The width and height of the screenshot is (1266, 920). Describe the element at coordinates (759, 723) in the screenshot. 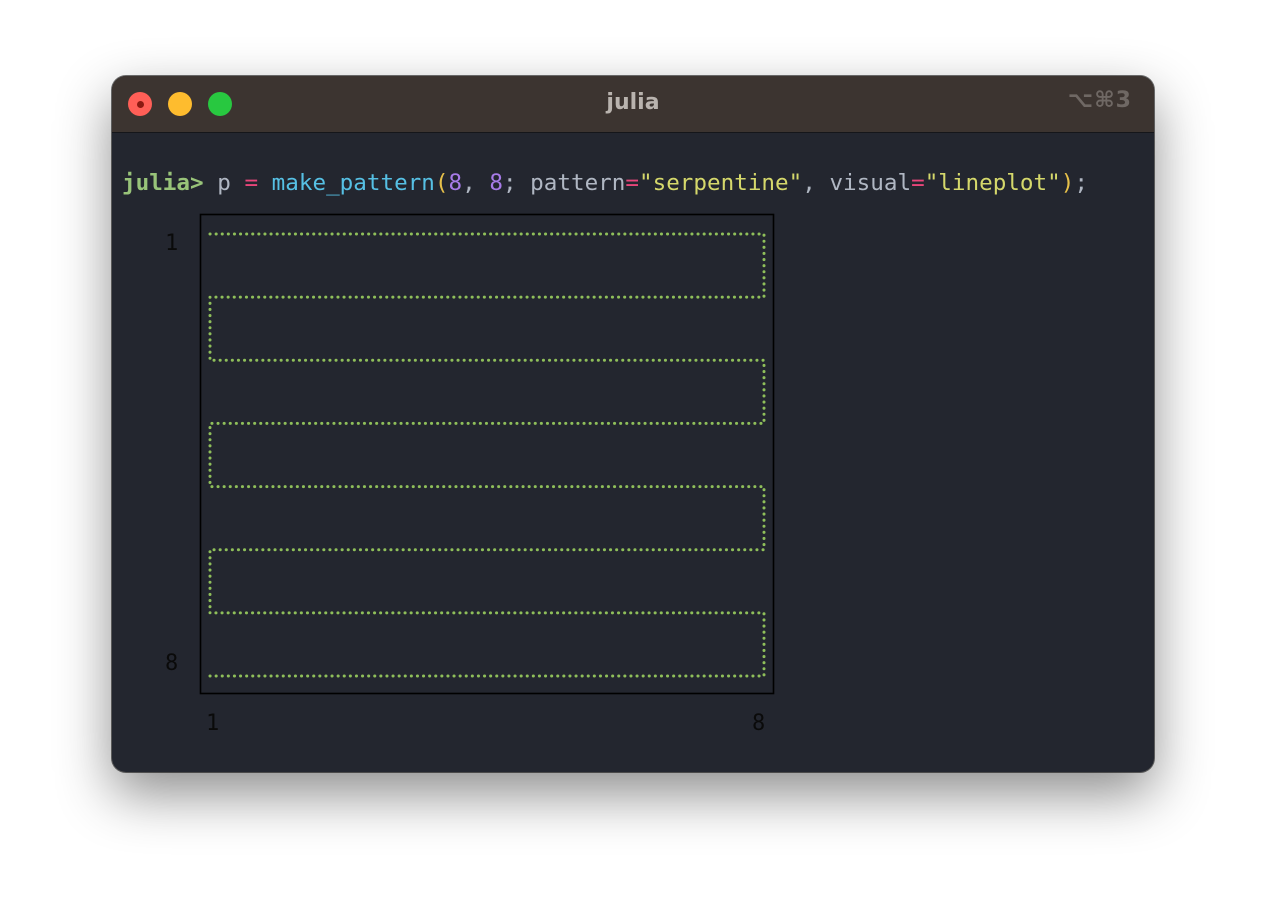

I see `x-tick-label: 8` at that location.